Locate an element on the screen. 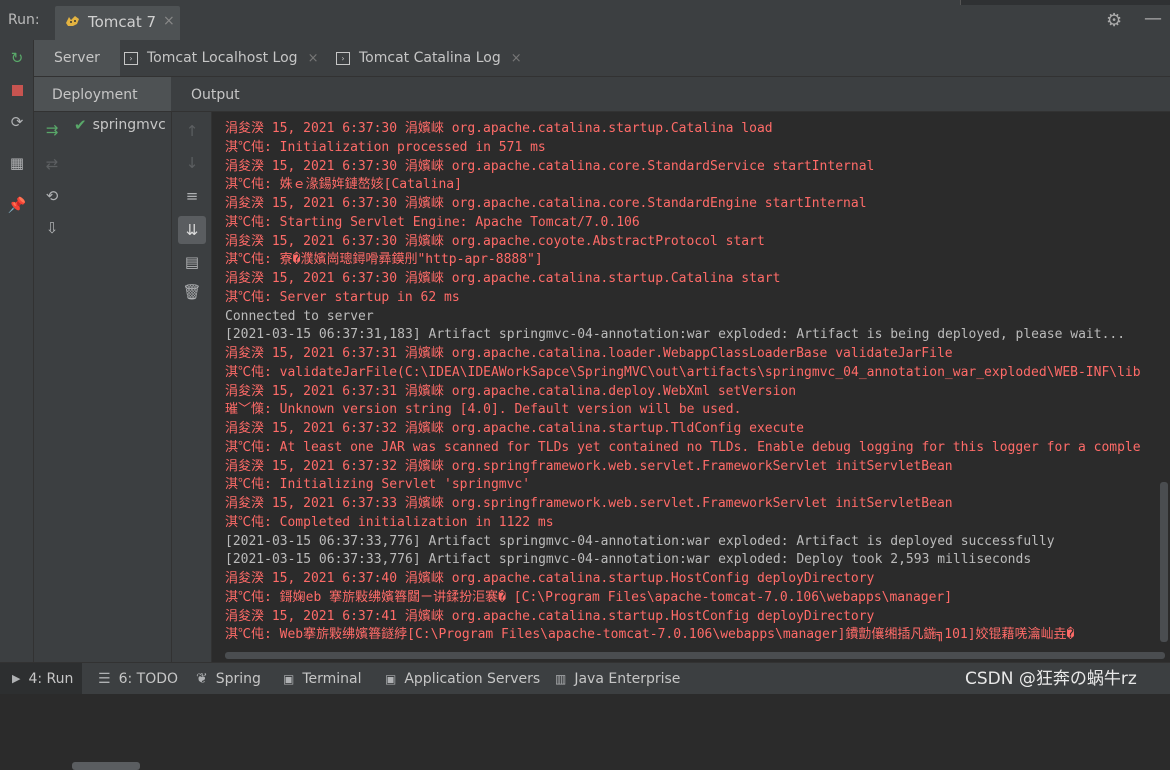 The image size is (1170, 770). gear-icon: ⚙ is located at coordinates (1114, 20).